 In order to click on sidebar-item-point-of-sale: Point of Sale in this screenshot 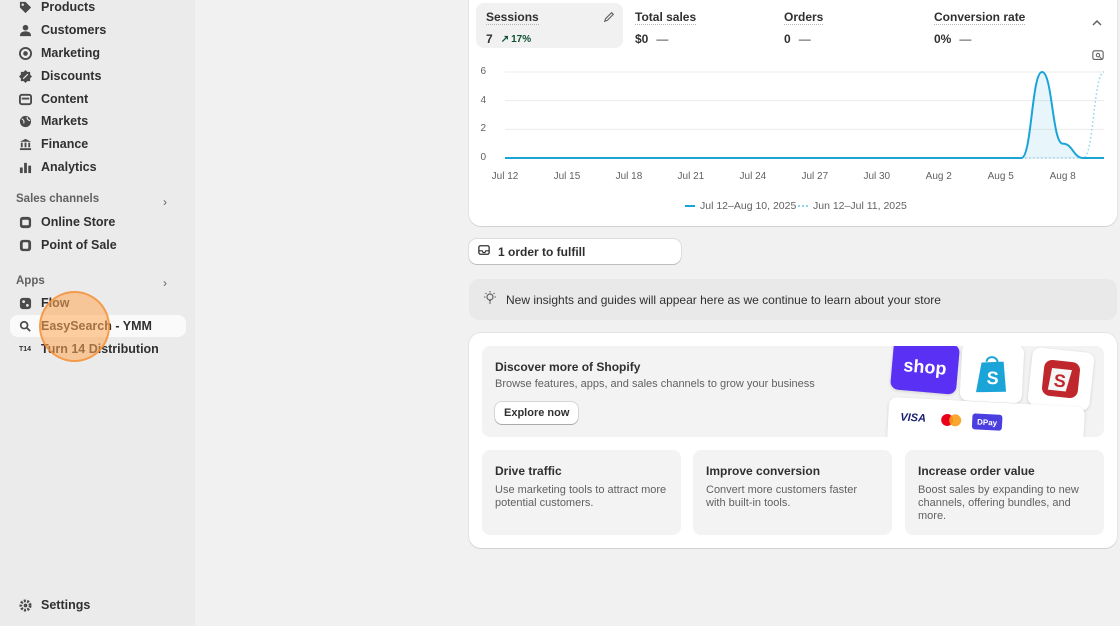, I will do `click(98, 245)`.